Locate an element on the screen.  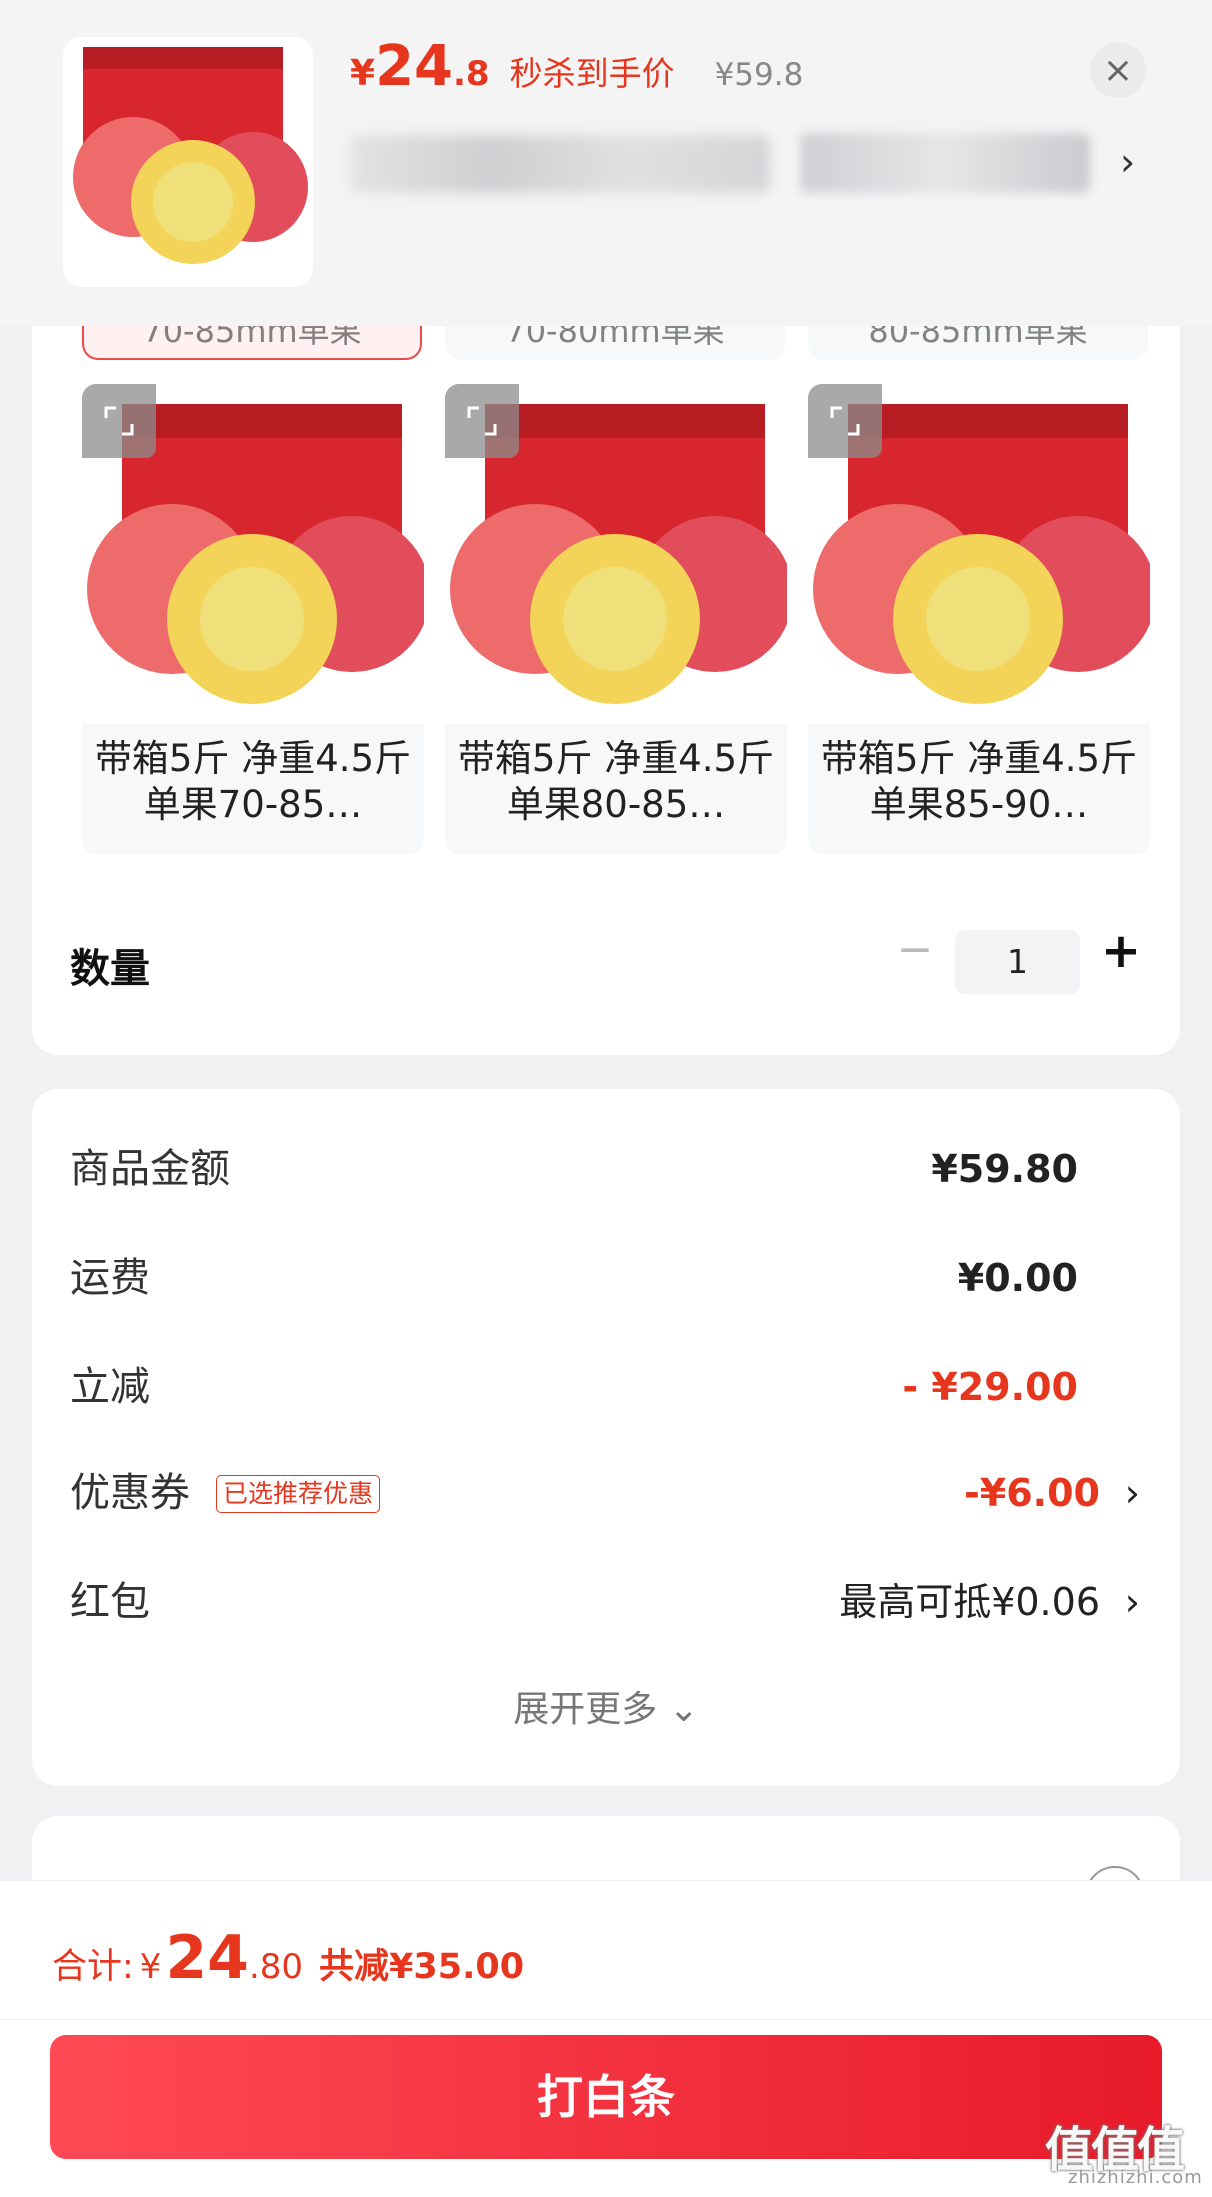
discount-row: 立减 - ¥29.00 is located at coordinates (605, 1387).